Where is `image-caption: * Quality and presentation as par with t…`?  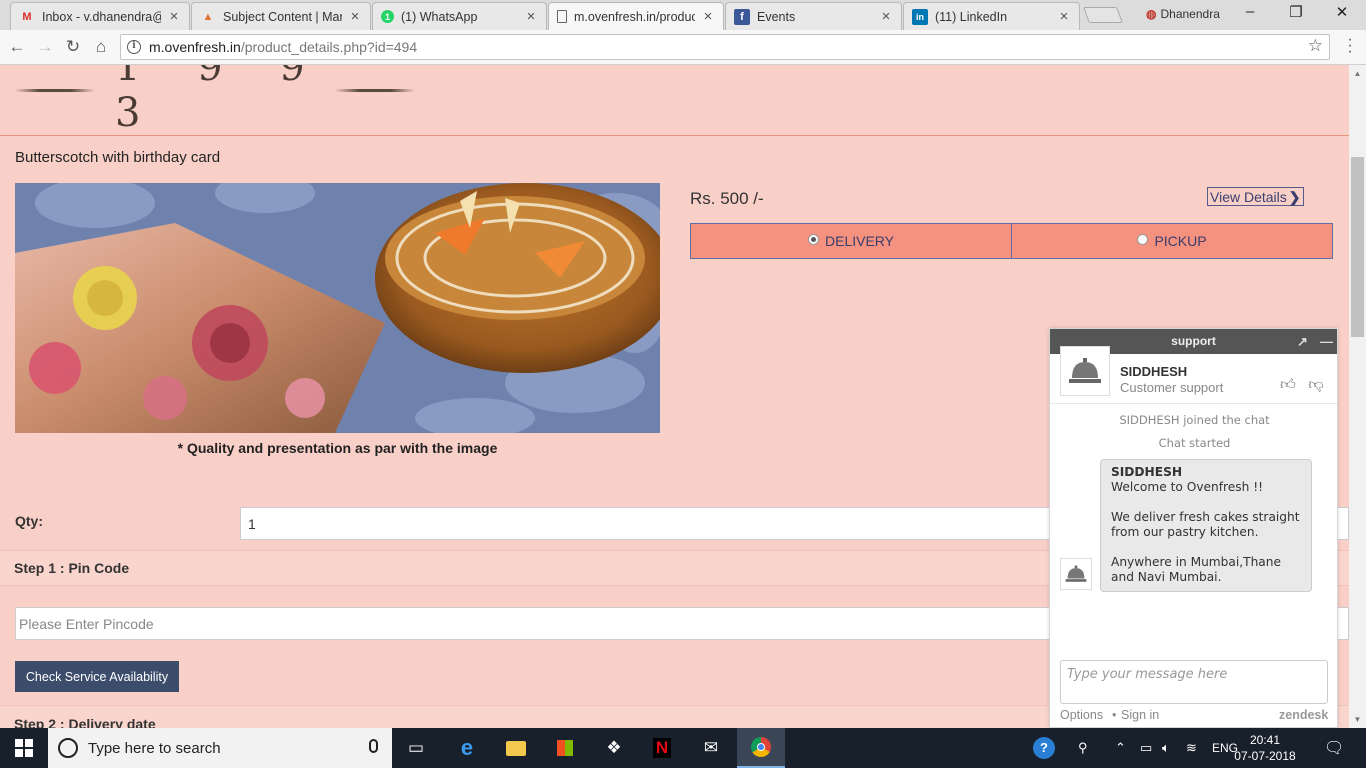
image-caption: * Quality and presentation as par with t… is located at coordinates (337, 448).